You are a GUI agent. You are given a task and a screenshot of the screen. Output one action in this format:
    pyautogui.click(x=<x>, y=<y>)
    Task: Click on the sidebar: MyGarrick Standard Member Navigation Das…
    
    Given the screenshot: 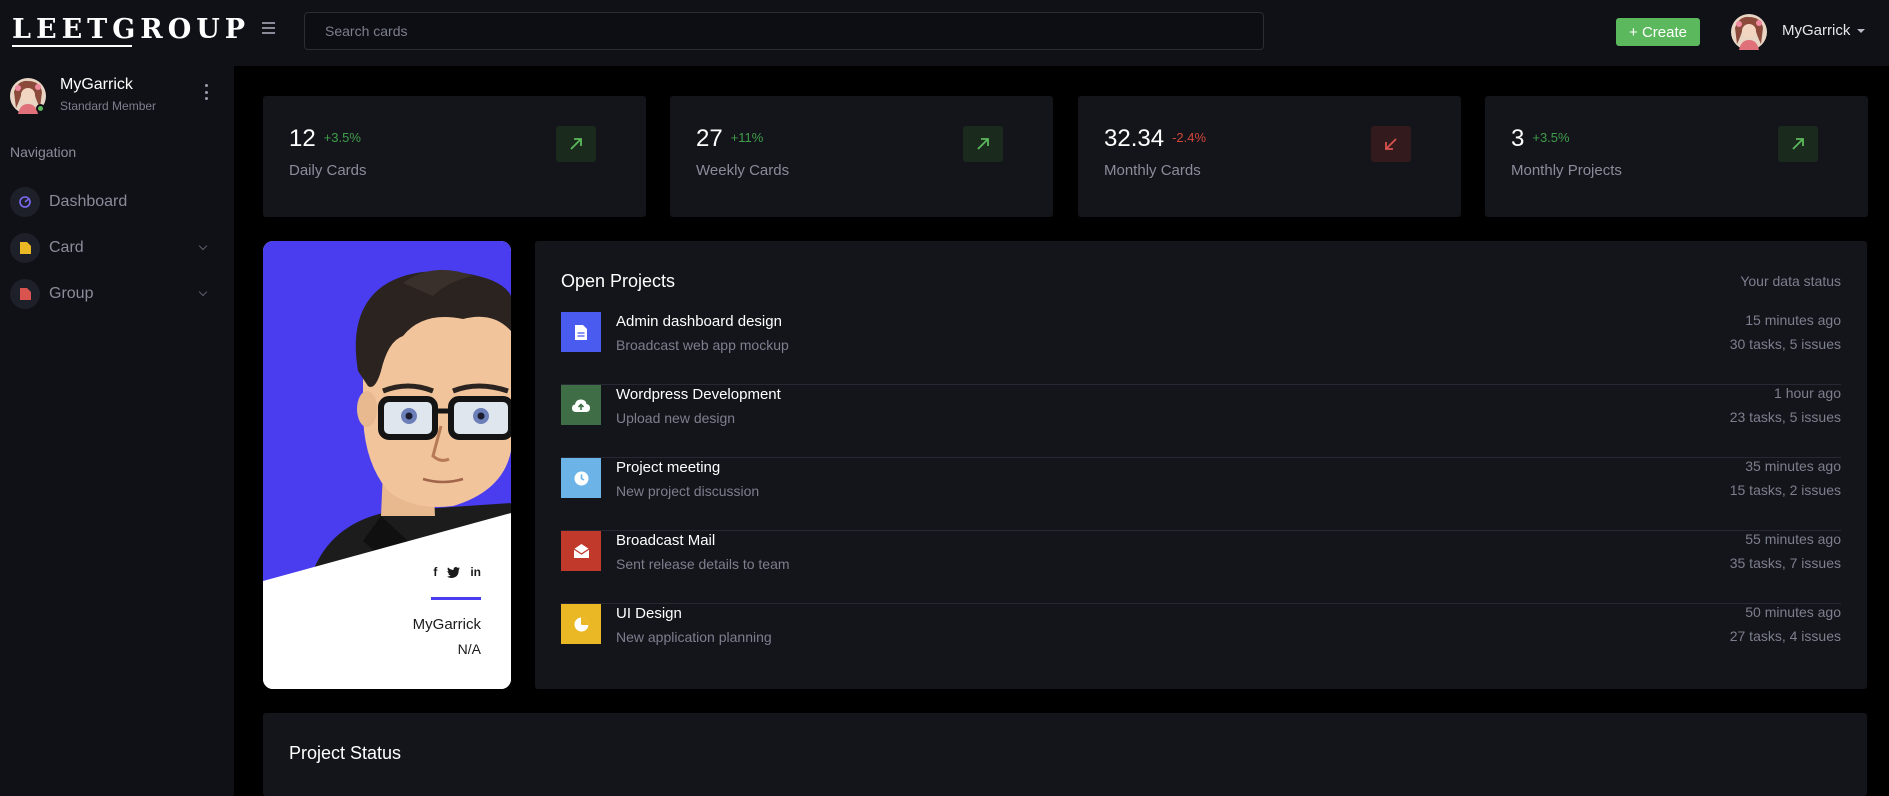 What is the action you would take?
    pyautogui.click(x=117, y=431)
    